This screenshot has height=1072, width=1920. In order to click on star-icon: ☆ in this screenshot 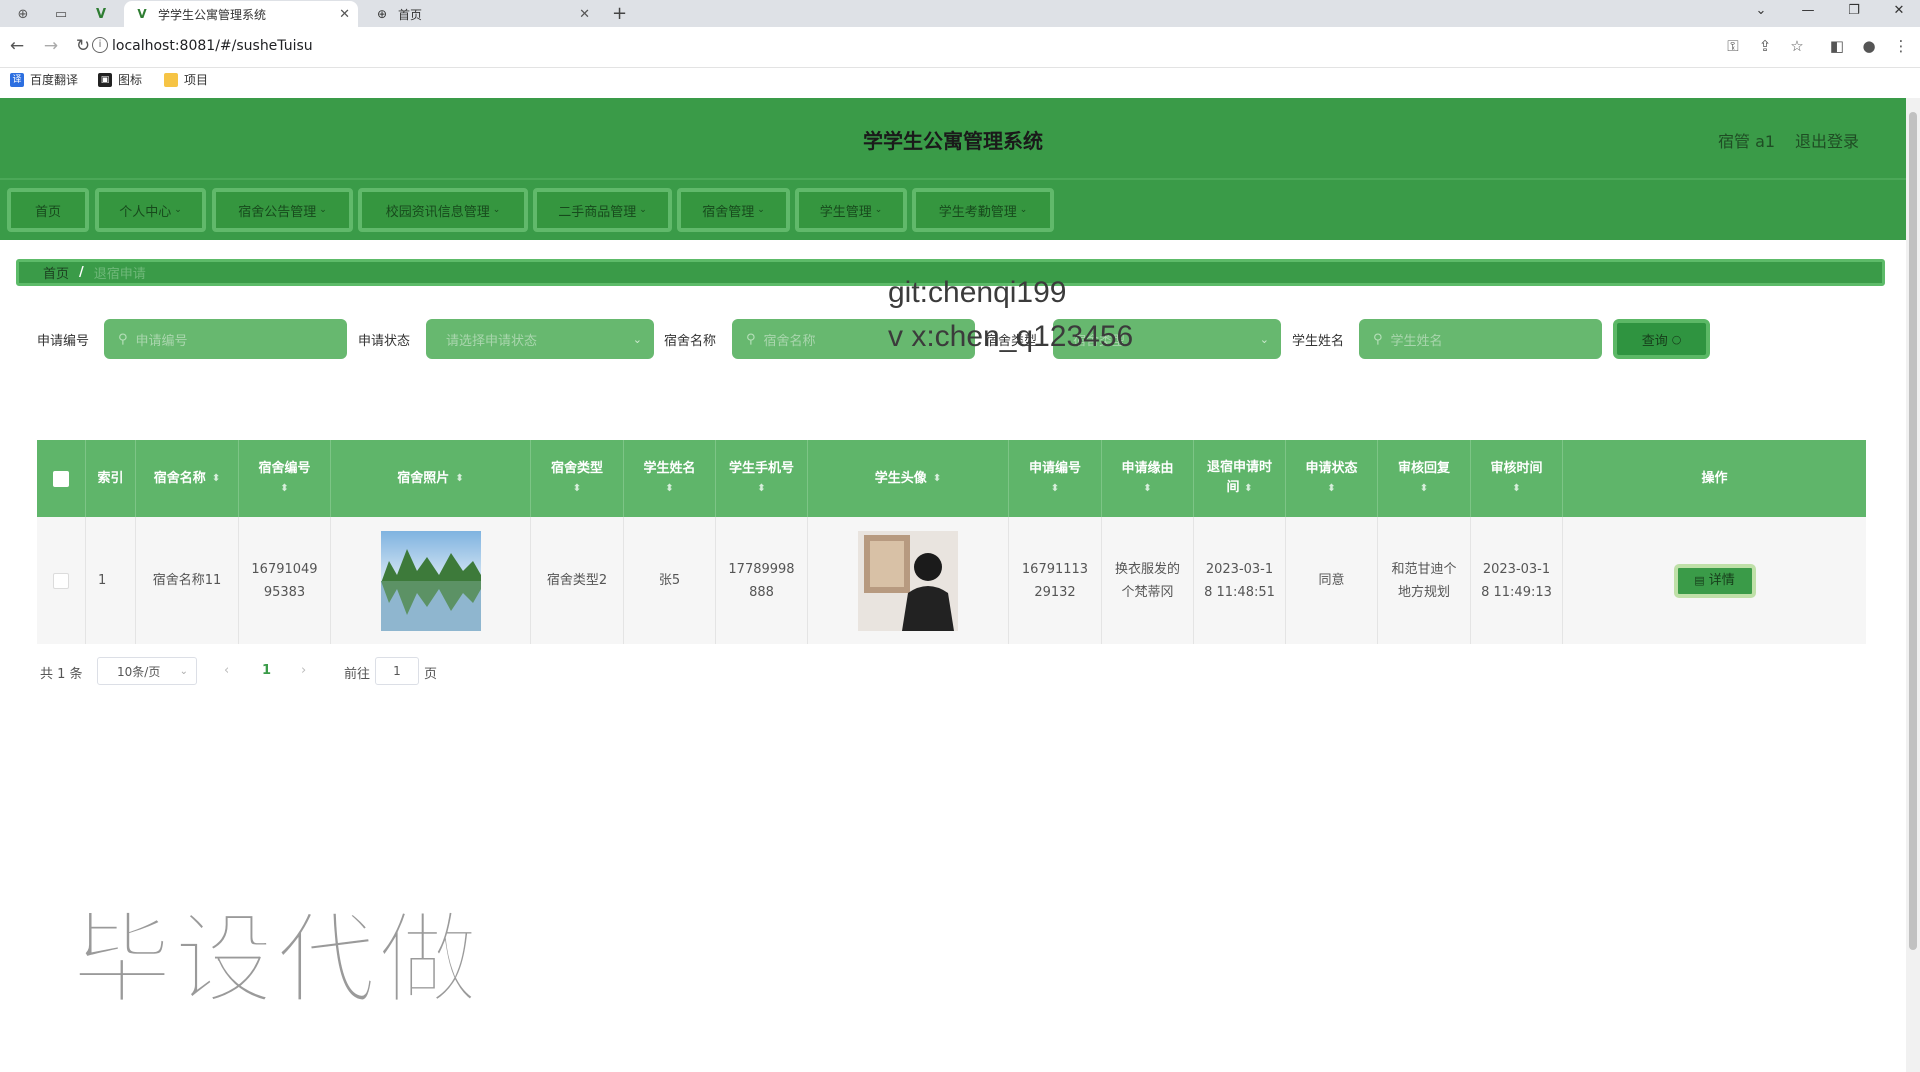, I will do `click(1797, 46)`.